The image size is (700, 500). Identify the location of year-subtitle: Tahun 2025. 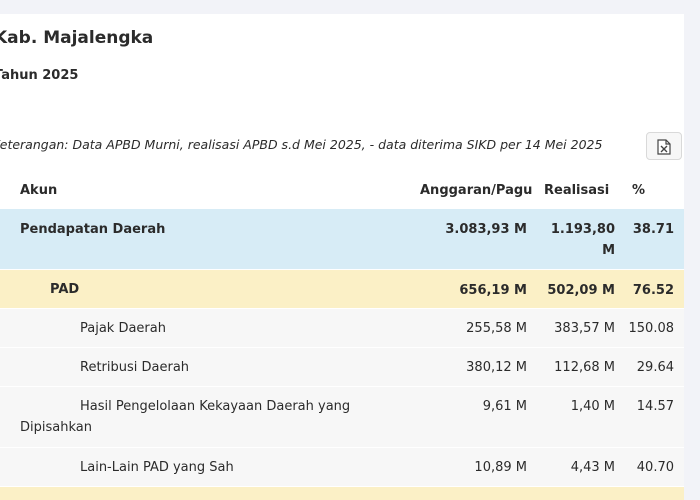
(39, 75).